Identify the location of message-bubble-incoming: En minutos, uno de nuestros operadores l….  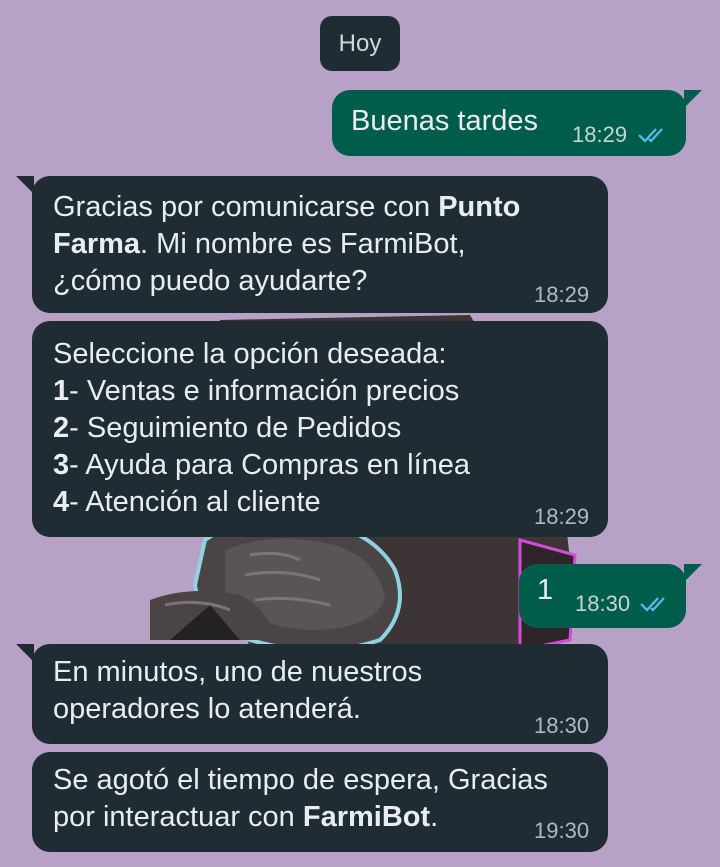
(312, 694).